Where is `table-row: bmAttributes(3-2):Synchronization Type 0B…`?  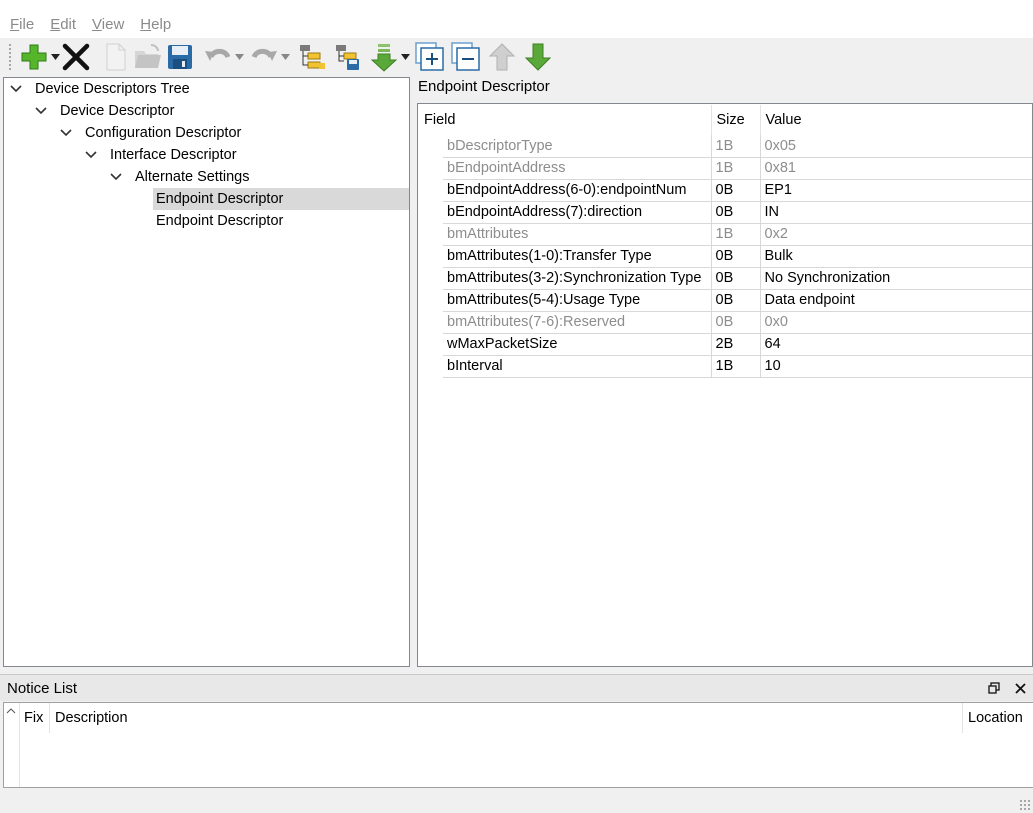
table-row: bmAttributes(3-2):Synchronization Type 0B… is located at coordinates (725, 278).